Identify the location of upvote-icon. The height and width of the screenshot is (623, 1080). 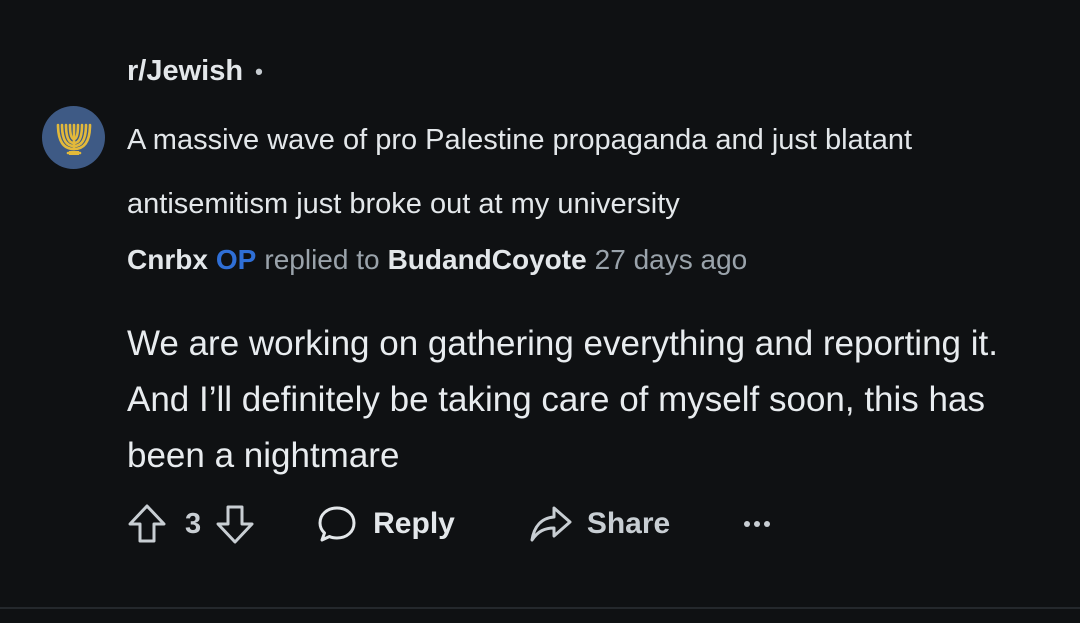
(147, 524).